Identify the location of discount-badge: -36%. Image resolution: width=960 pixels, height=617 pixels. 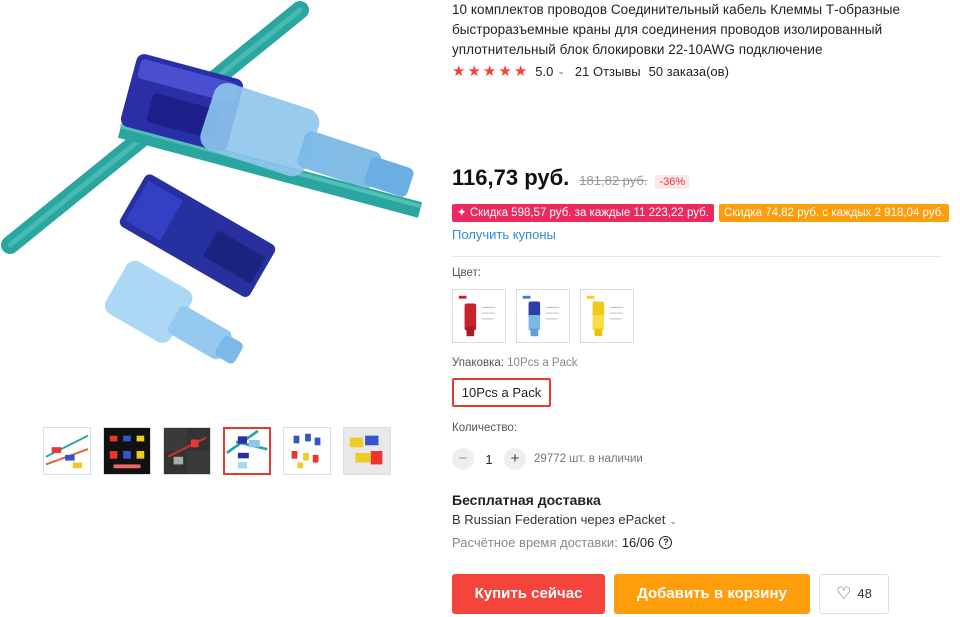
(672, 182).